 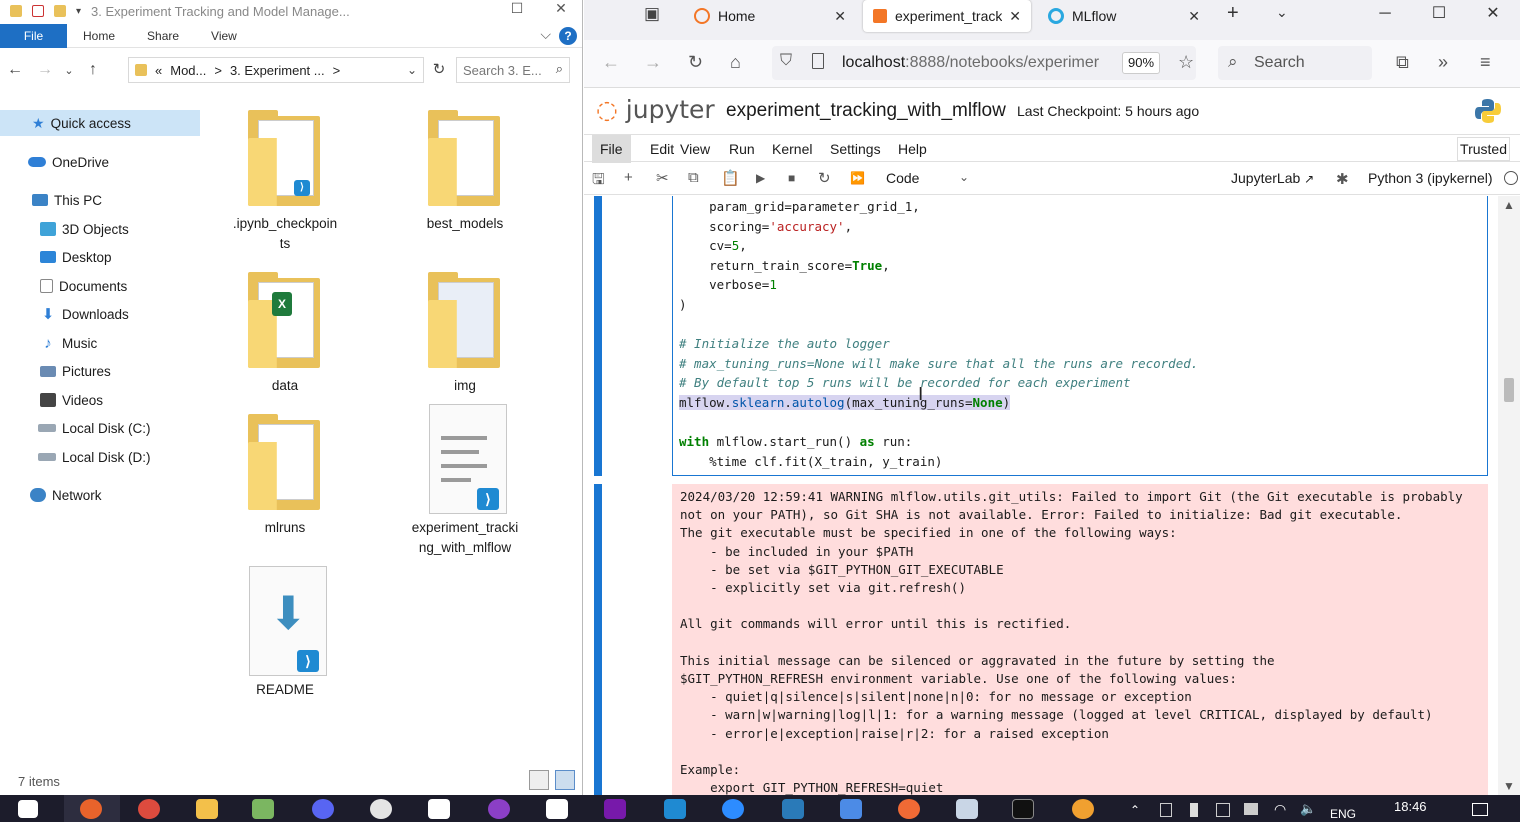 I want to click on search-input: Search 3. E... ⌕, so click(x=513, y=70).